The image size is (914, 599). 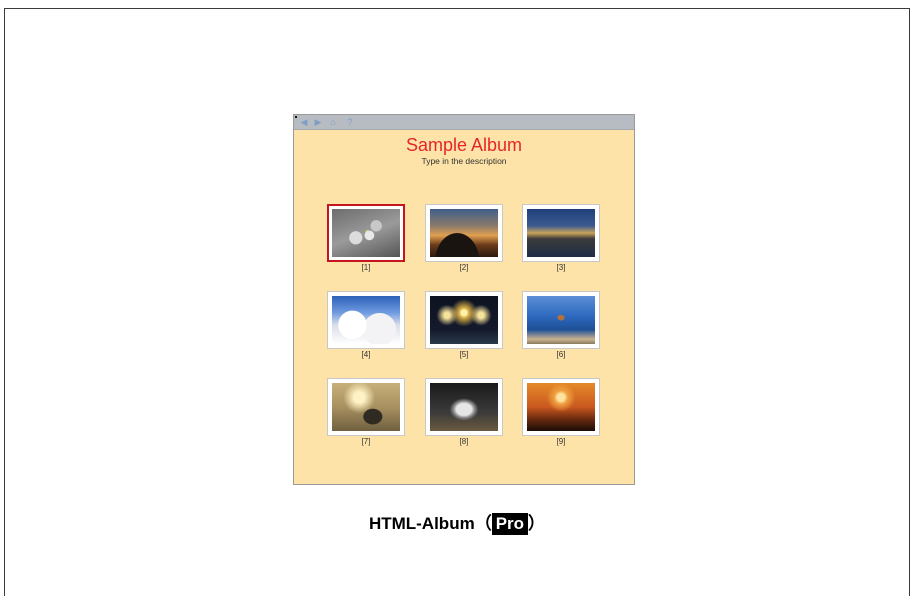 I want to click on photo-caption: [7], so click(x=366, y=441).